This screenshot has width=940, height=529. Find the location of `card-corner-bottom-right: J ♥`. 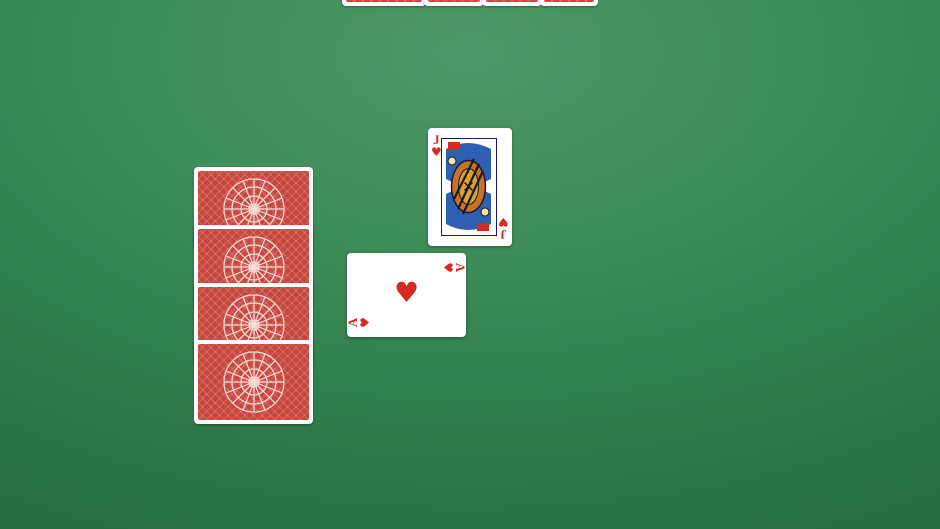

card-corner-bottom-right: J ♥ is located at coordinates (503, 228).